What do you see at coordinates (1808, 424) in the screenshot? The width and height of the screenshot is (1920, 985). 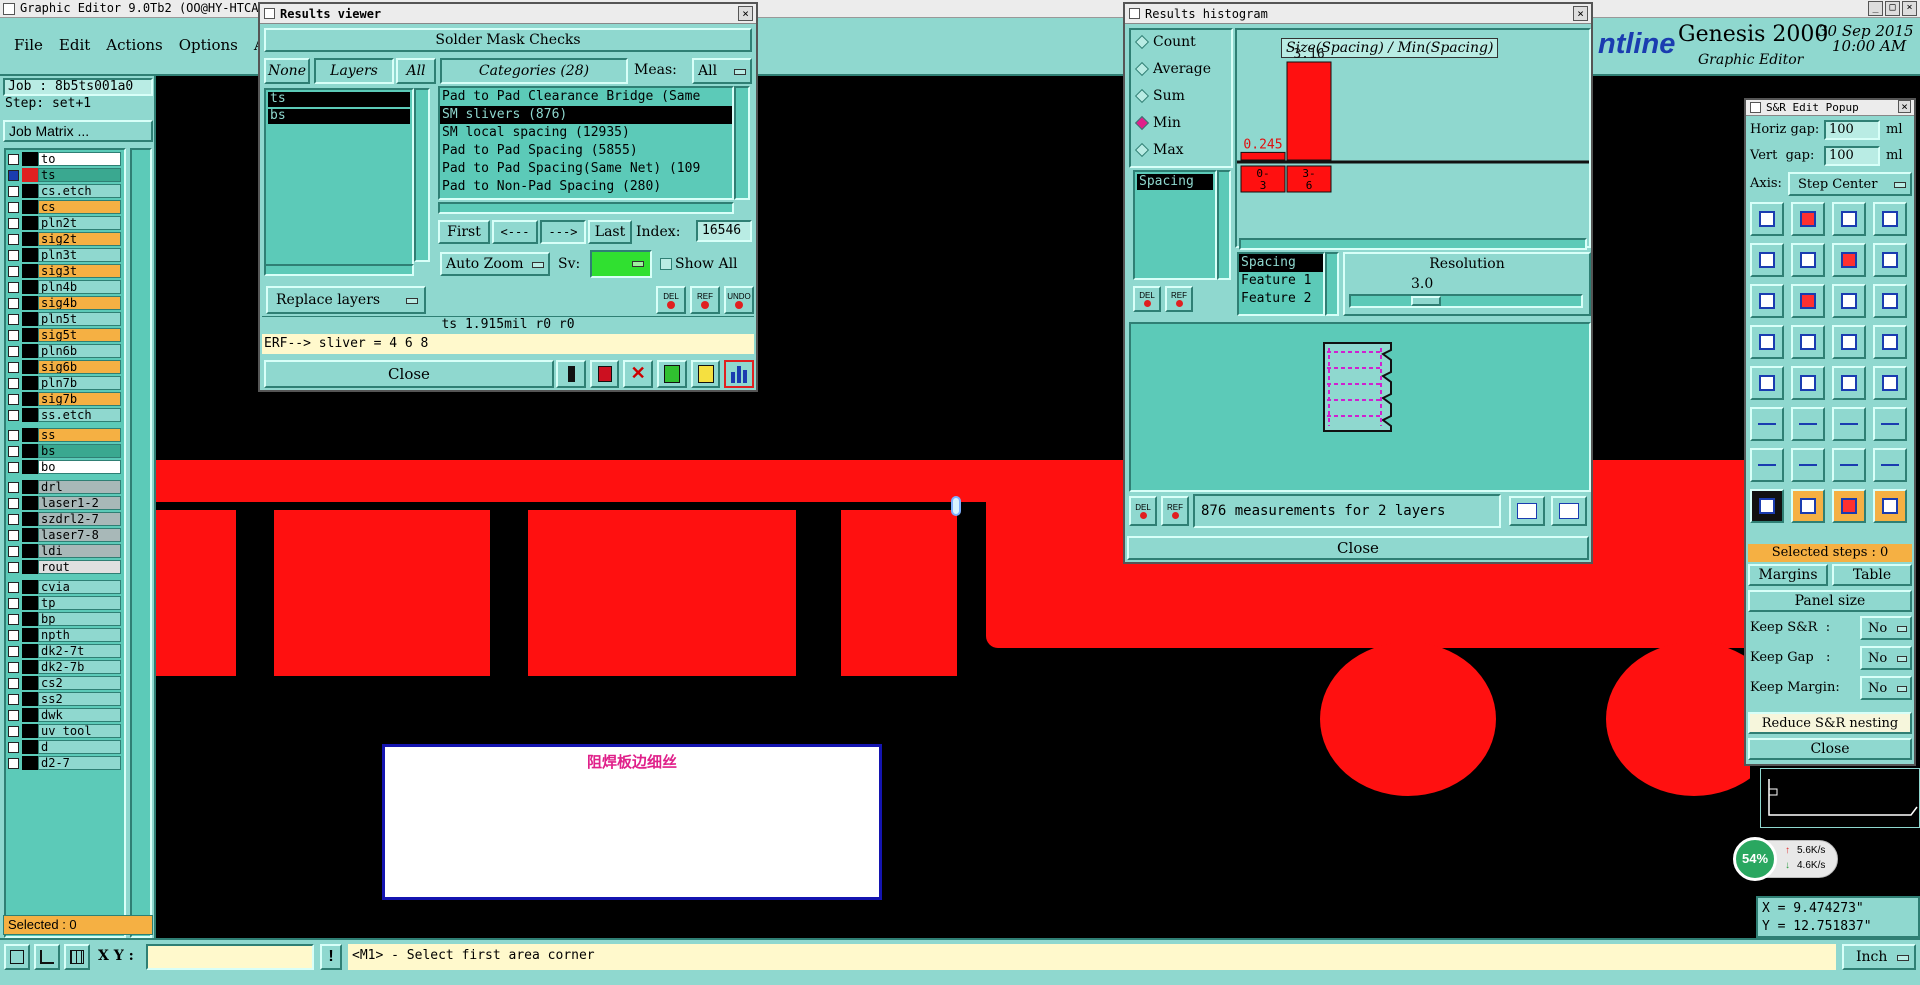 I see `arrow-right-icon` at bounding box center [1808, 424].